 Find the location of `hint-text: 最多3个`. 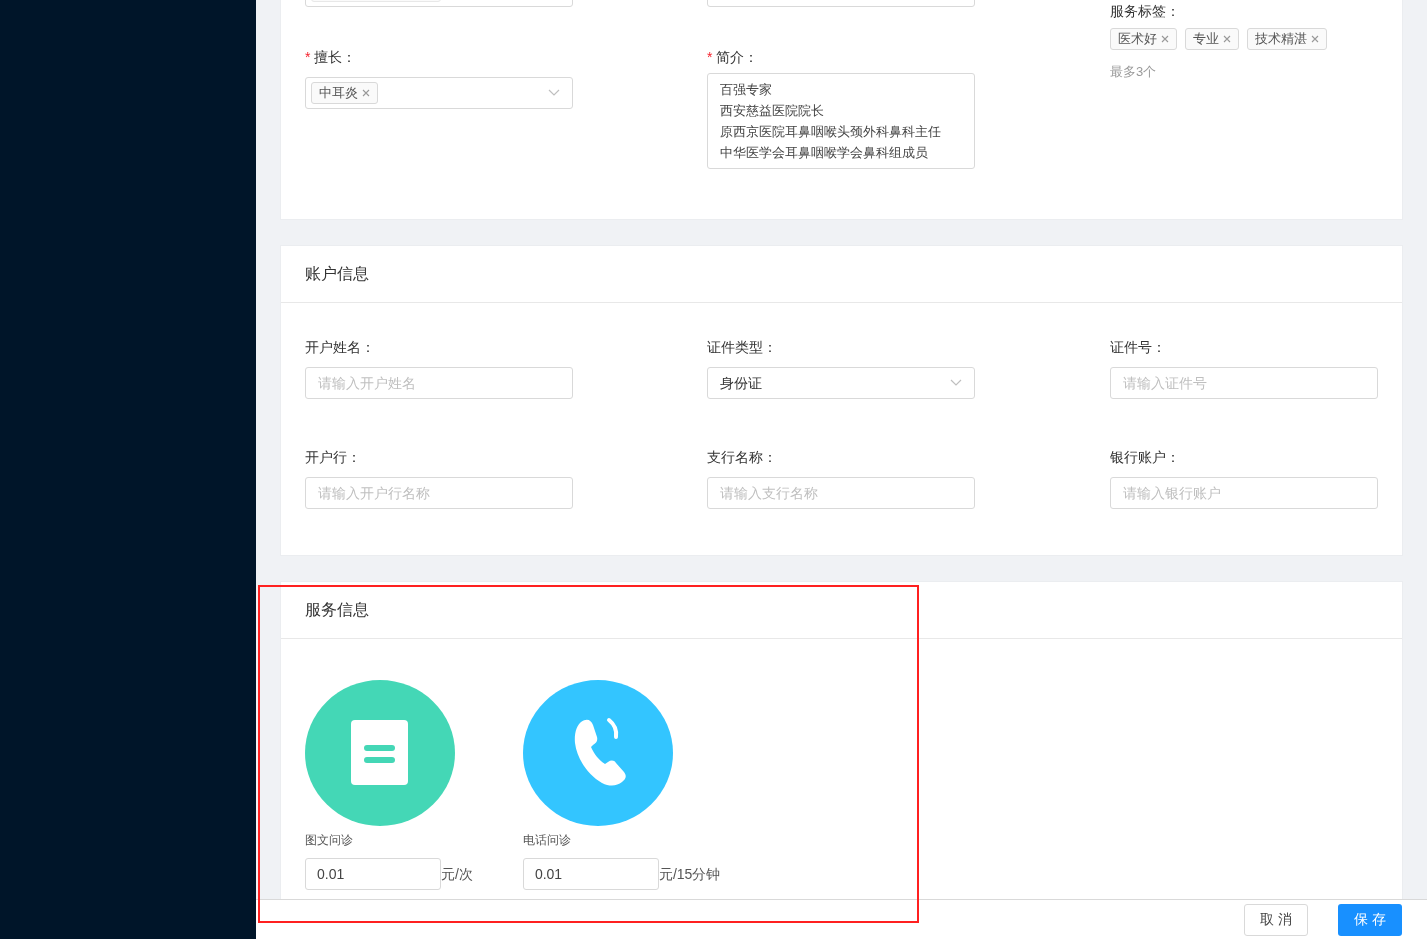

hint-text: 最多3个 is located at coordinates (1134, 72).